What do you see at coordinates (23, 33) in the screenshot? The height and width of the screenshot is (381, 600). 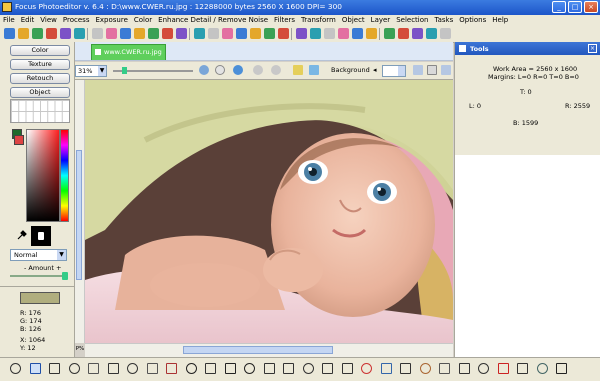 I see `open-icon` at bounding box center [23, 33].